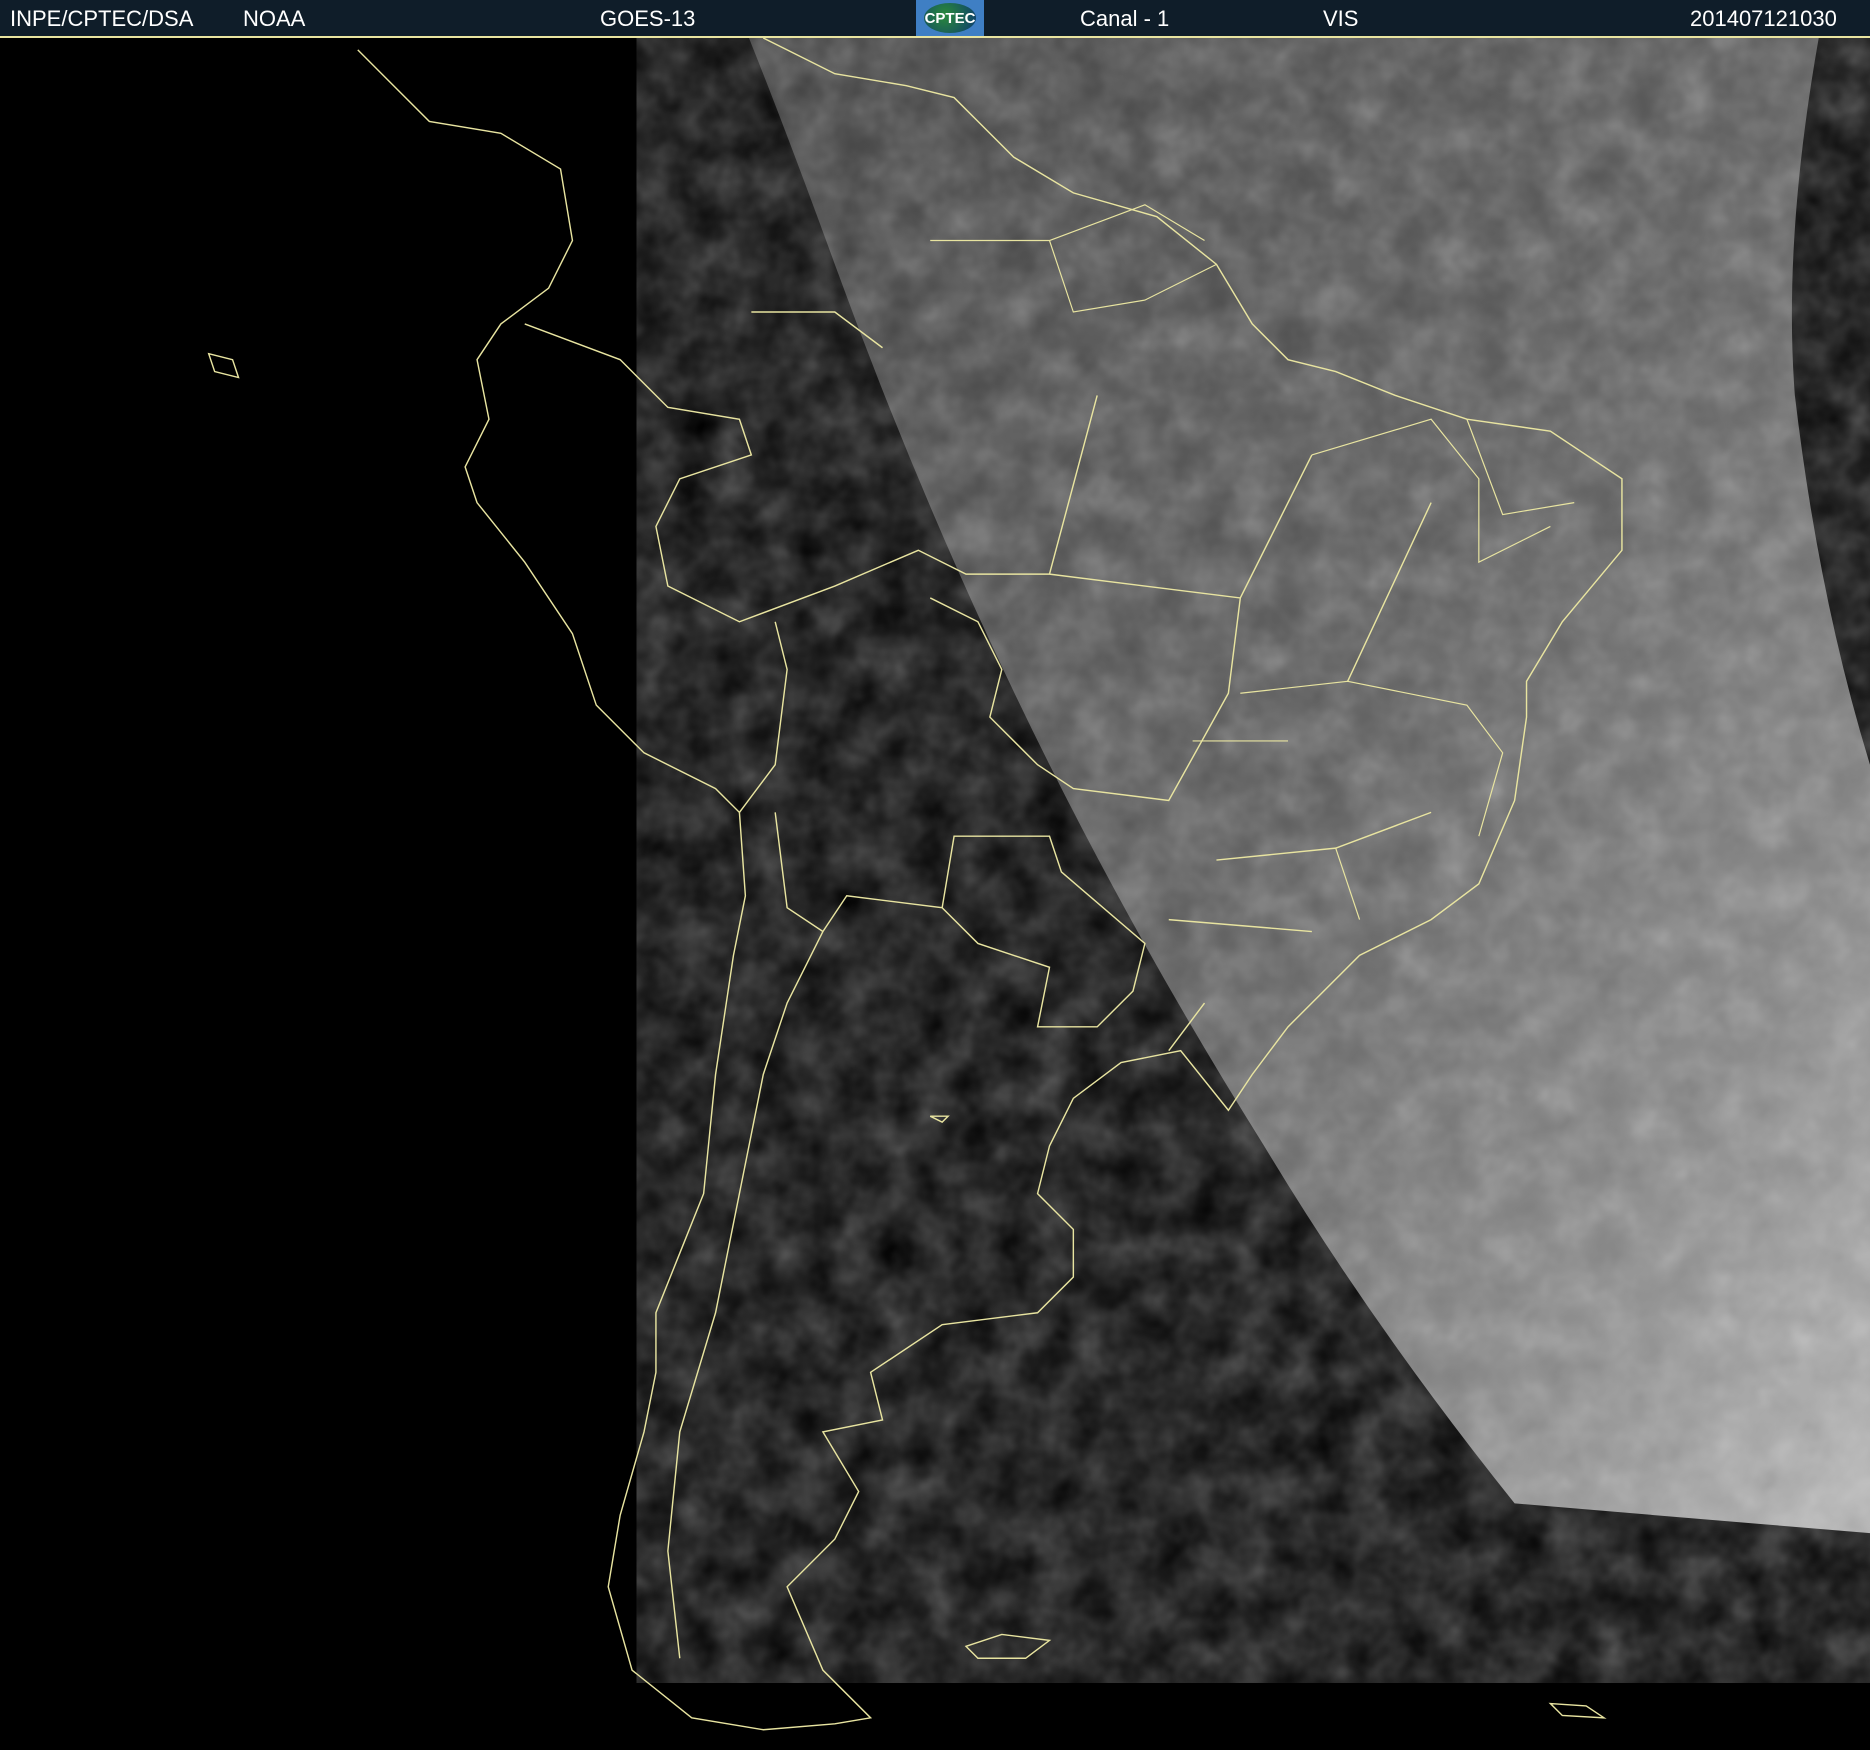  What do you see at coordinates (1125, 18) in the screenshot?
I see `channel-label: Canal - 1` at bounding box center [1125, 18].